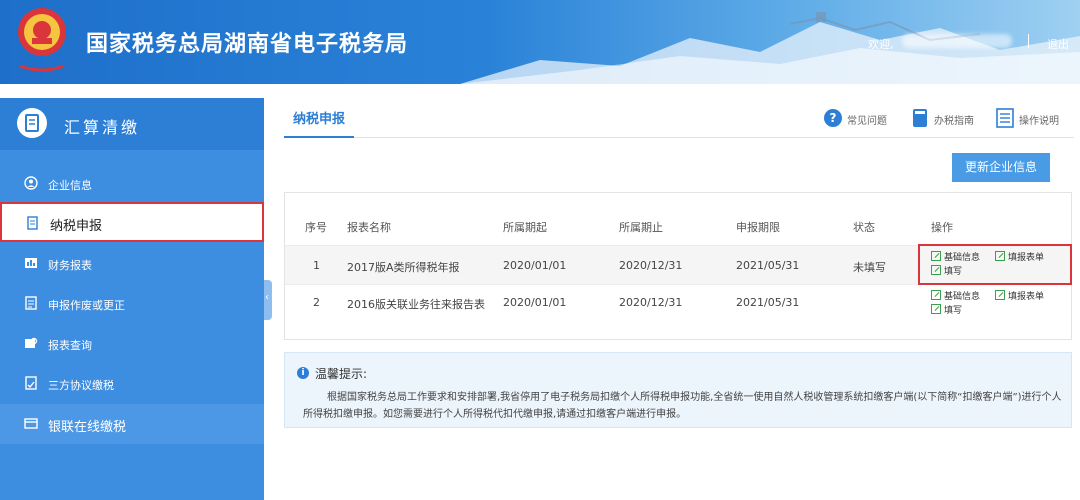  Describe the element at coordinates (81, 385) in the screenshot. I see `sidebar-item-label: 三方协议缴税` at that location.